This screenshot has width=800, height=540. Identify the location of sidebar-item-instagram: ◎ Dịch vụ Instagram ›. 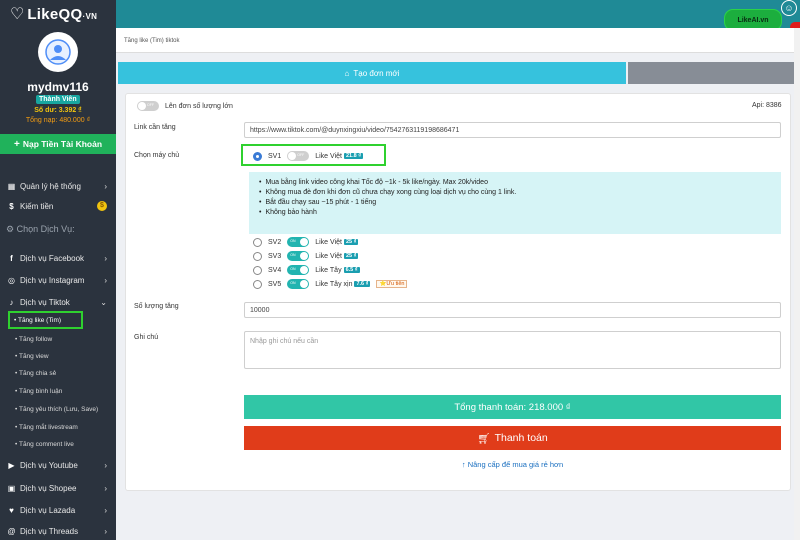
(58, 280).